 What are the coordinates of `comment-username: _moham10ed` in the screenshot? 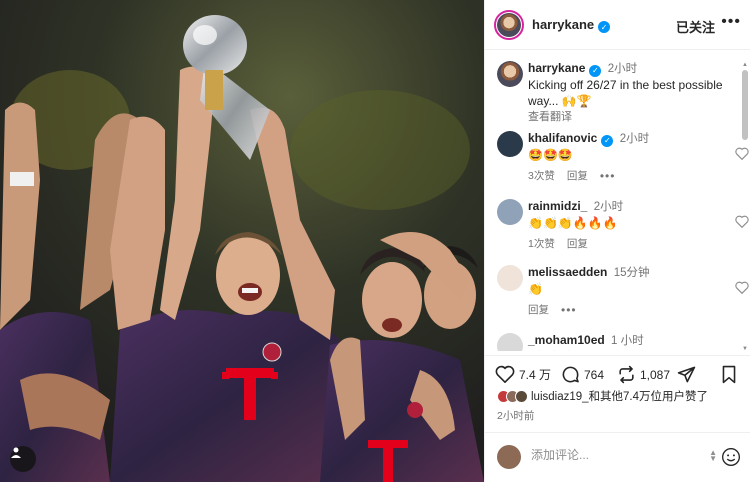 It's located at (566, 340).